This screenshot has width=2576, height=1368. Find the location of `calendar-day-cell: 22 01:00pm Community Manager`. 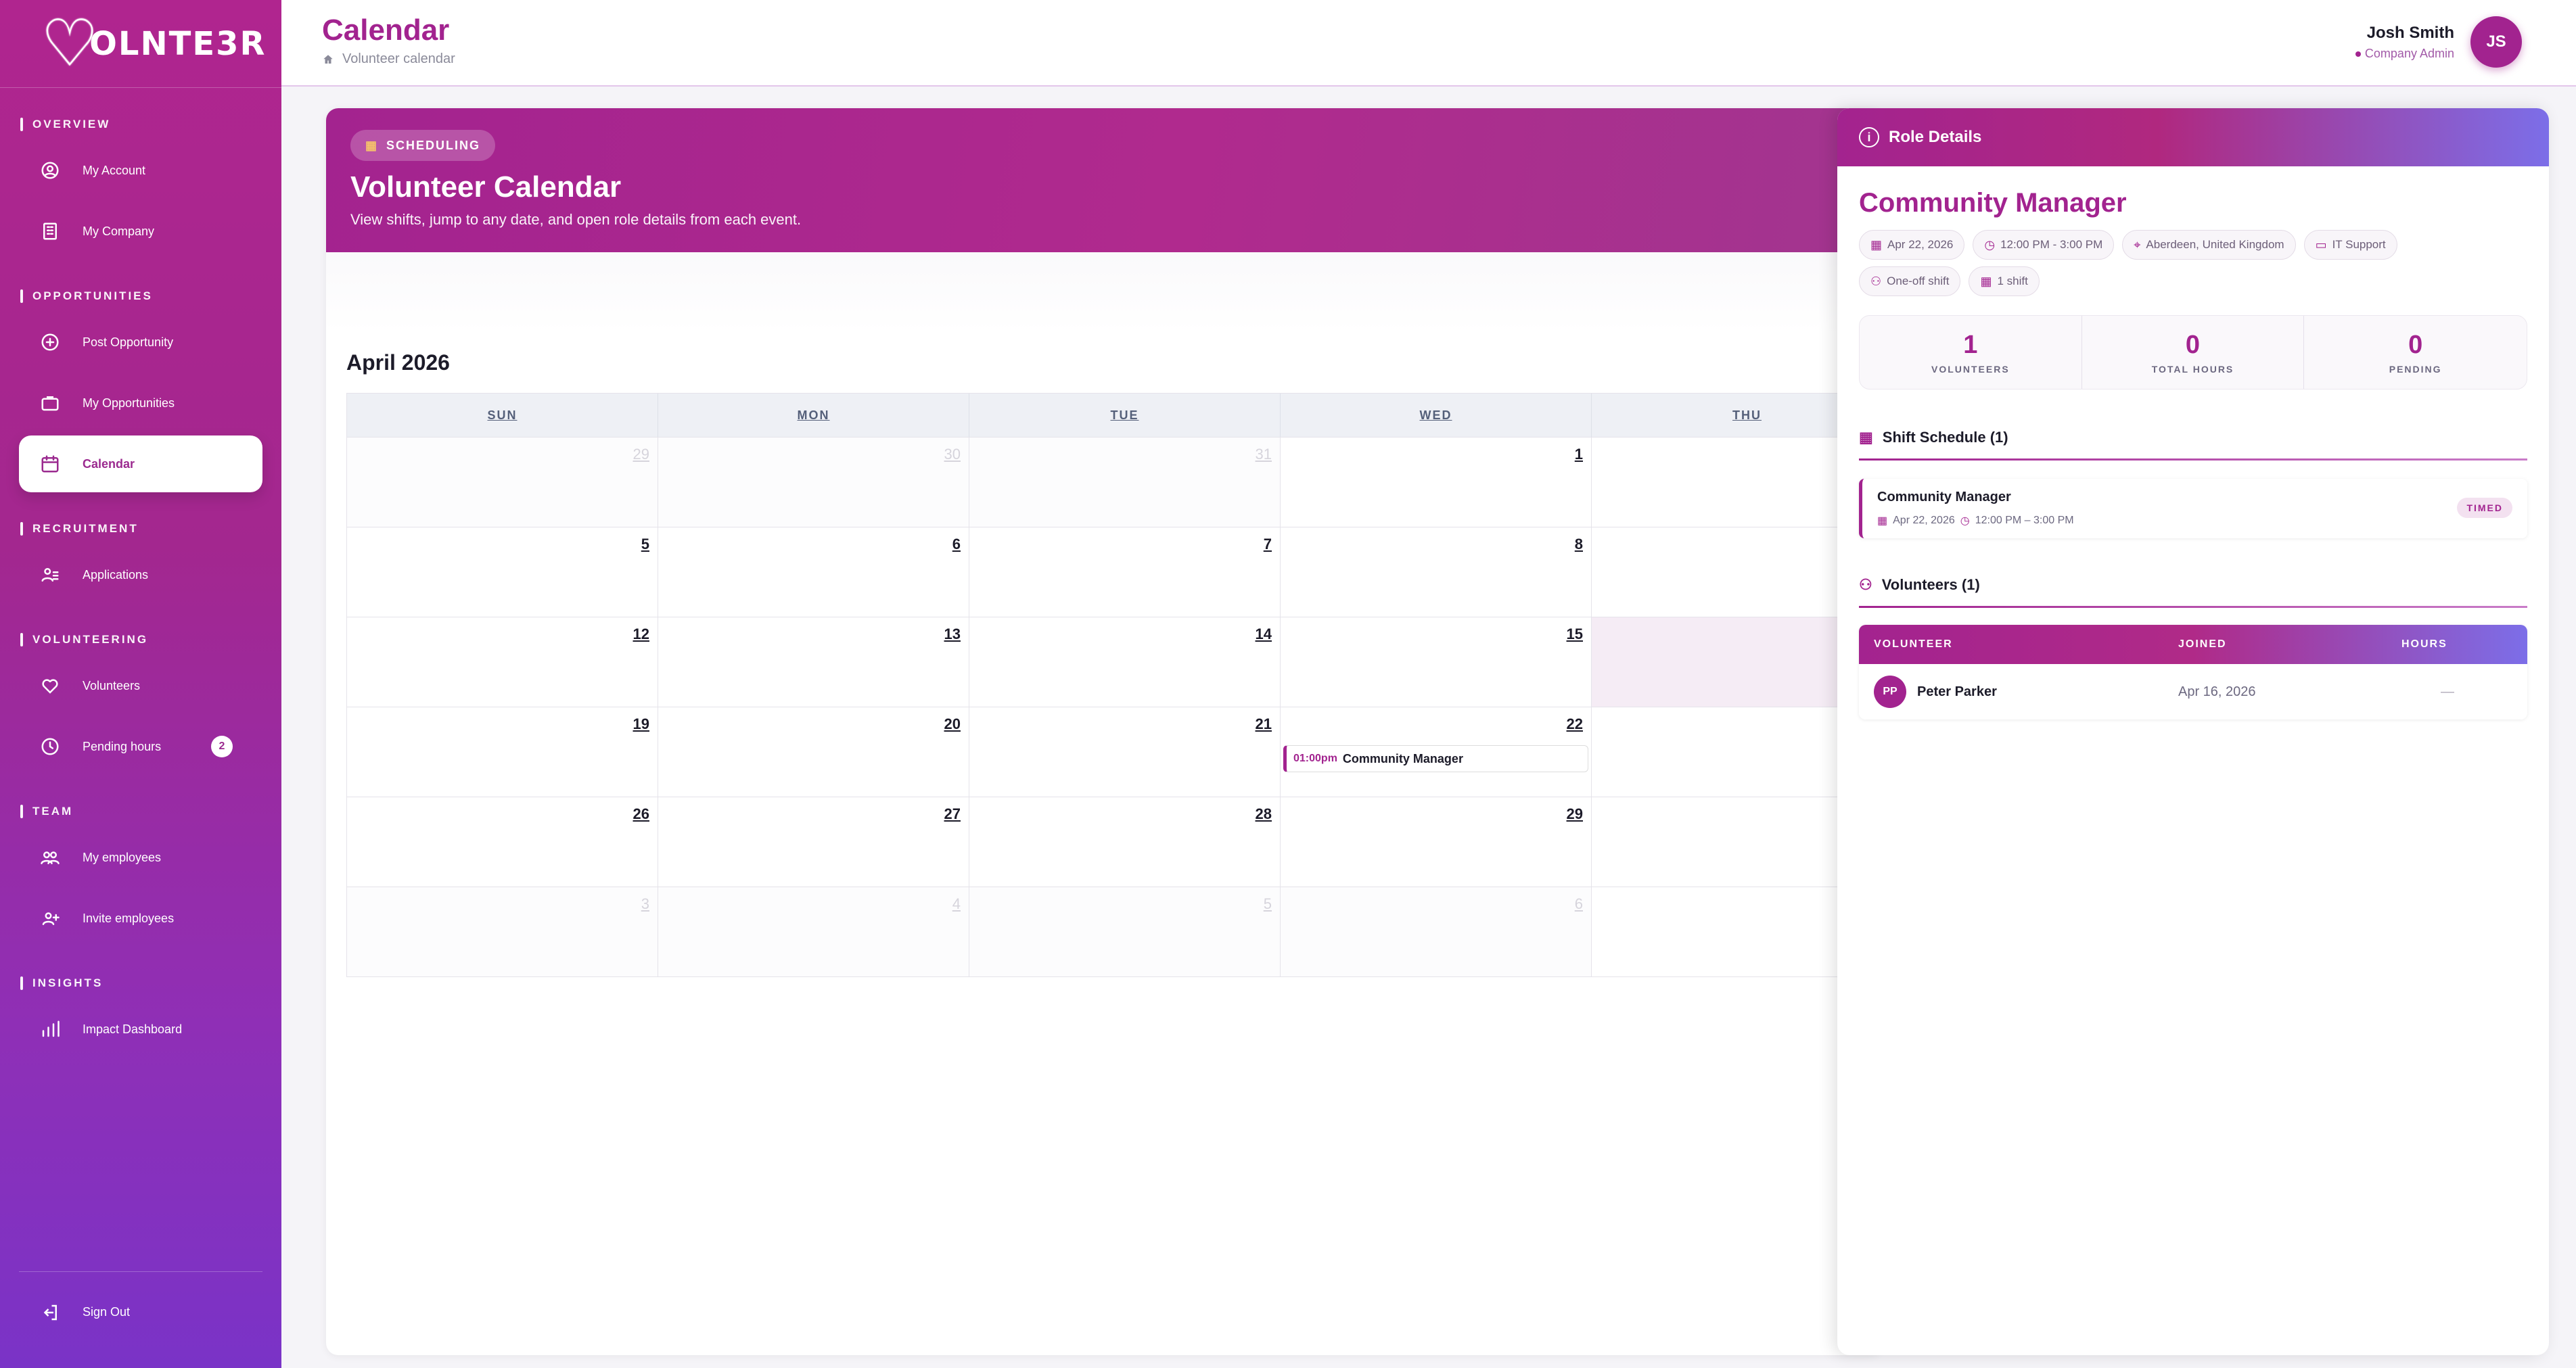

calendar-day-cell: 22 01:00pm Community Manager is located at coordinates (1436, 752).